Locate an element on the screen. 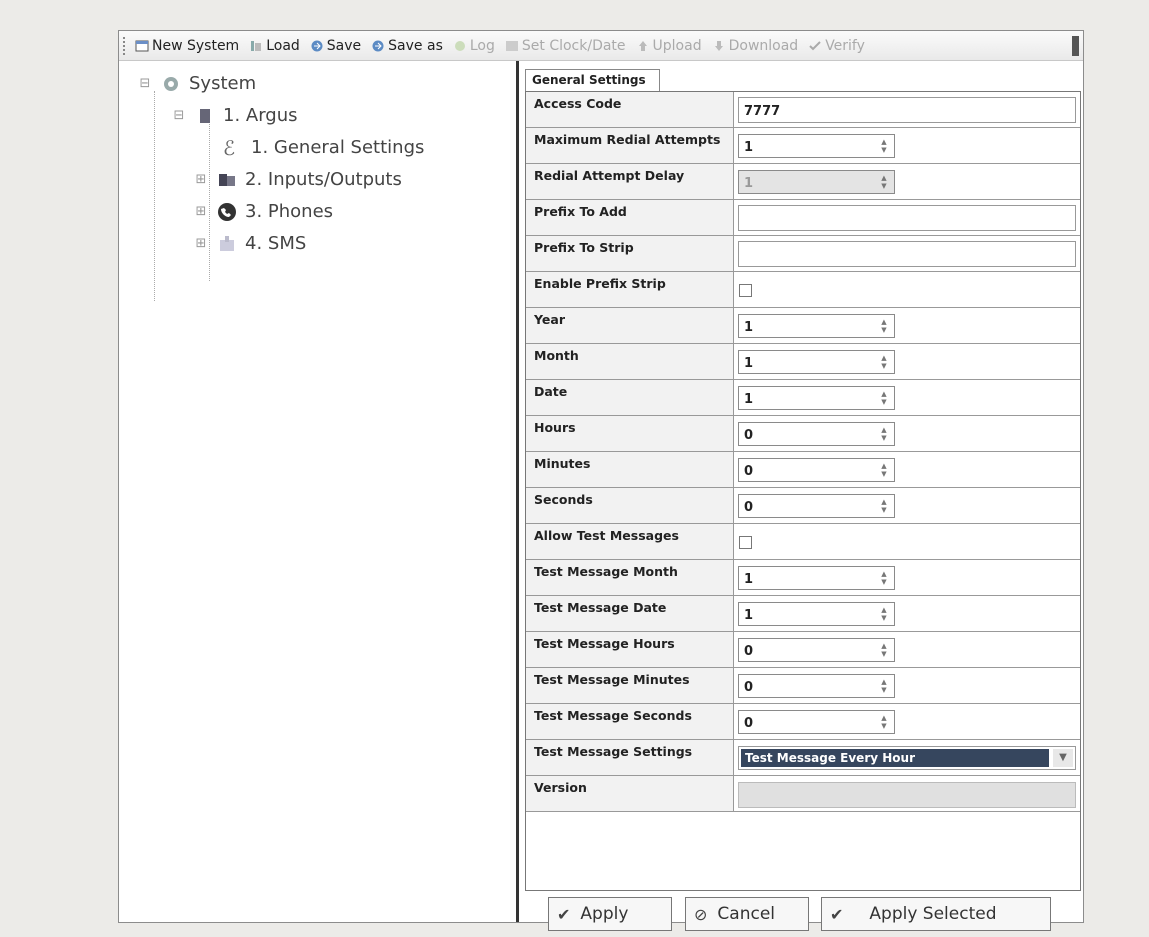 The width and height of the screenshot is (1149, 937). tree-label-inputs-outputs: 2. Inputs/Outputs is located at coordinates (323, 179).